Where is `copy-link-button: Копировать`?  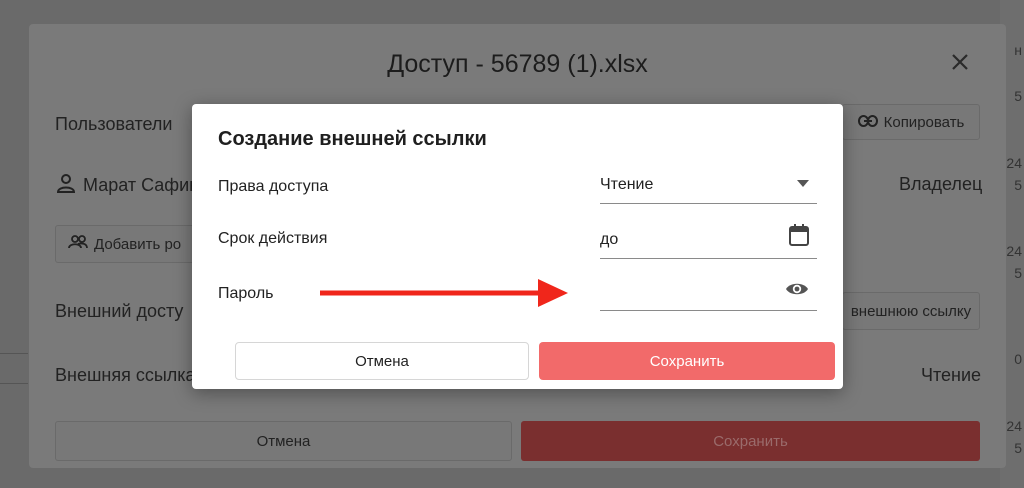 copy-link-button: Копировать is located at coordinates (911, 122).